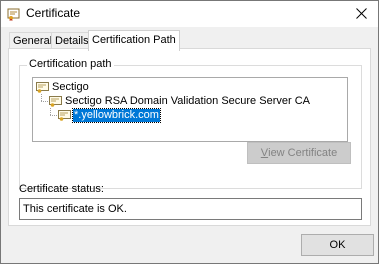 The image size is (379, 264). I want to click on tab-certification-path: Certification Path, so click(134, 40).